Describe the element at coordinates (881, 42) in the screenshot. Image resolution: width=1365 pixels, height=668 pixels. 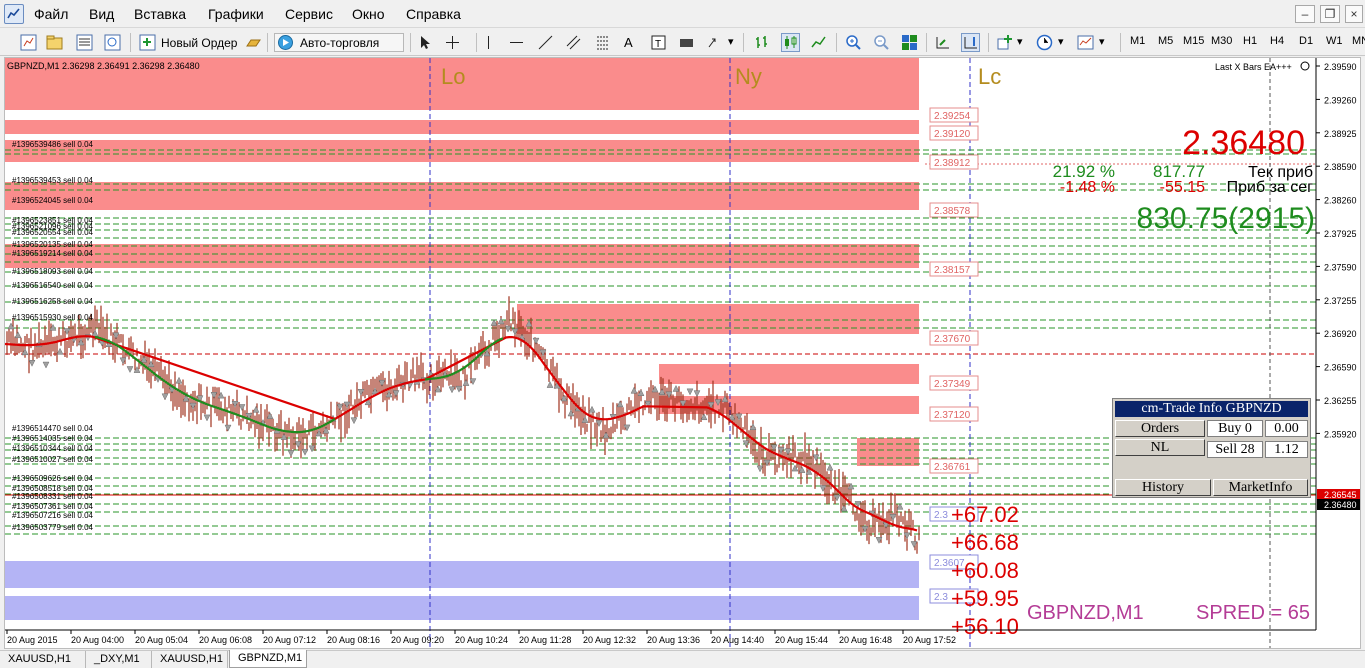
I see `zoom-out-icon` at that location.